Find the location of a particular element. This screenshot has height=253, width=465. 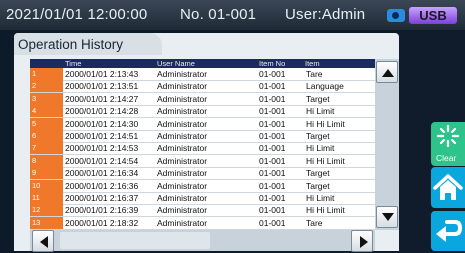

row-number: 6 is located at coordinates (46, 136).